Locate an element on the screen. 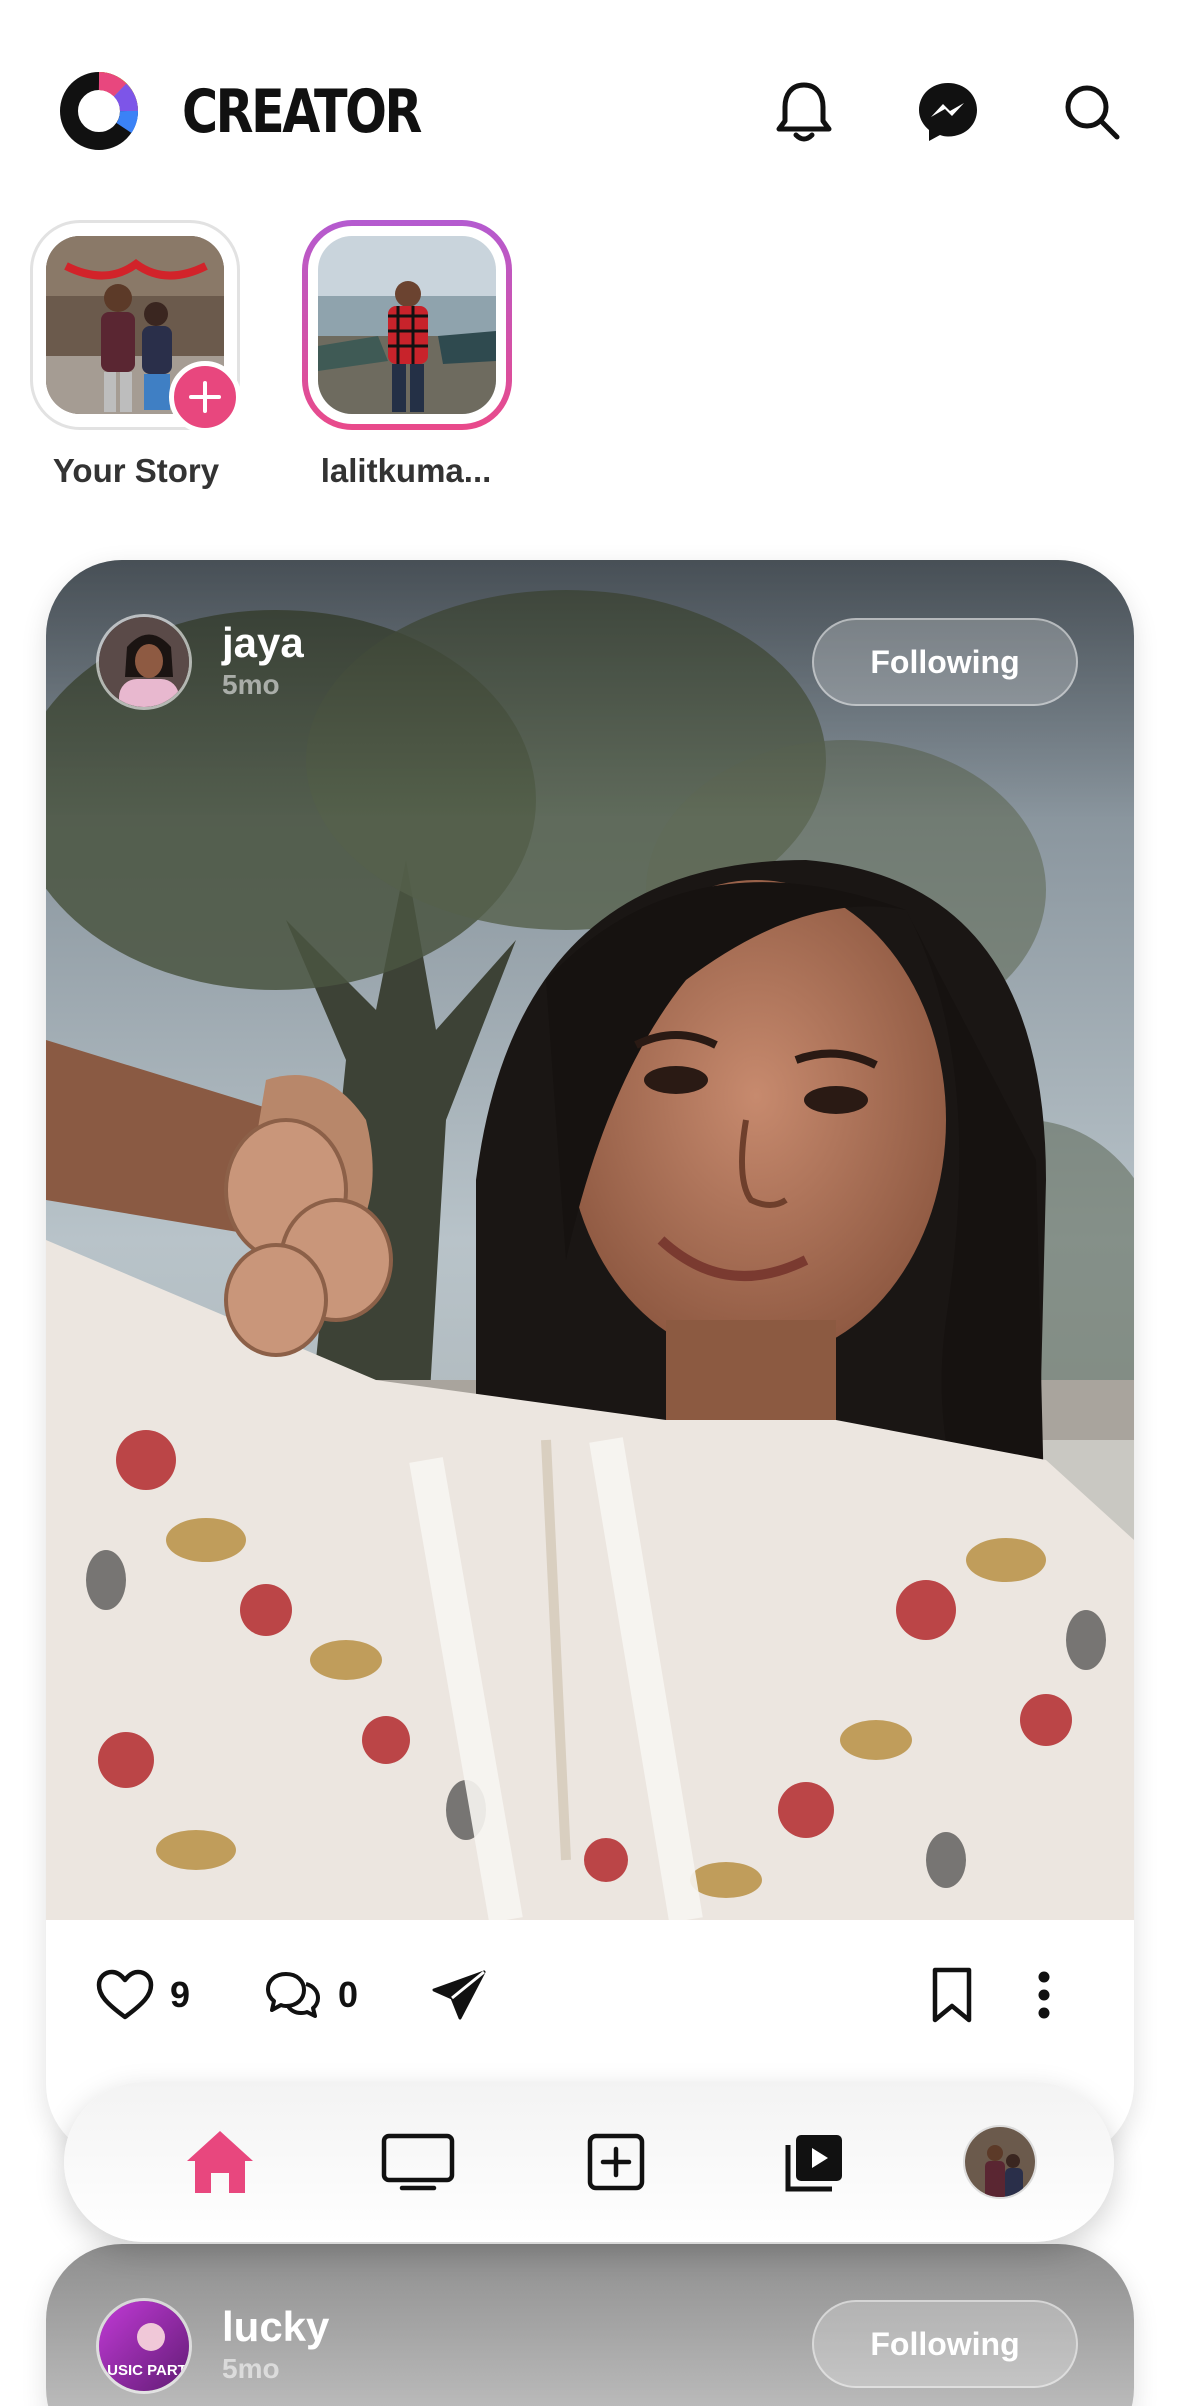 Image resolution: width=1179 pixels, height=2406 pixels. send-icon is located at coordinates (459, 1995).